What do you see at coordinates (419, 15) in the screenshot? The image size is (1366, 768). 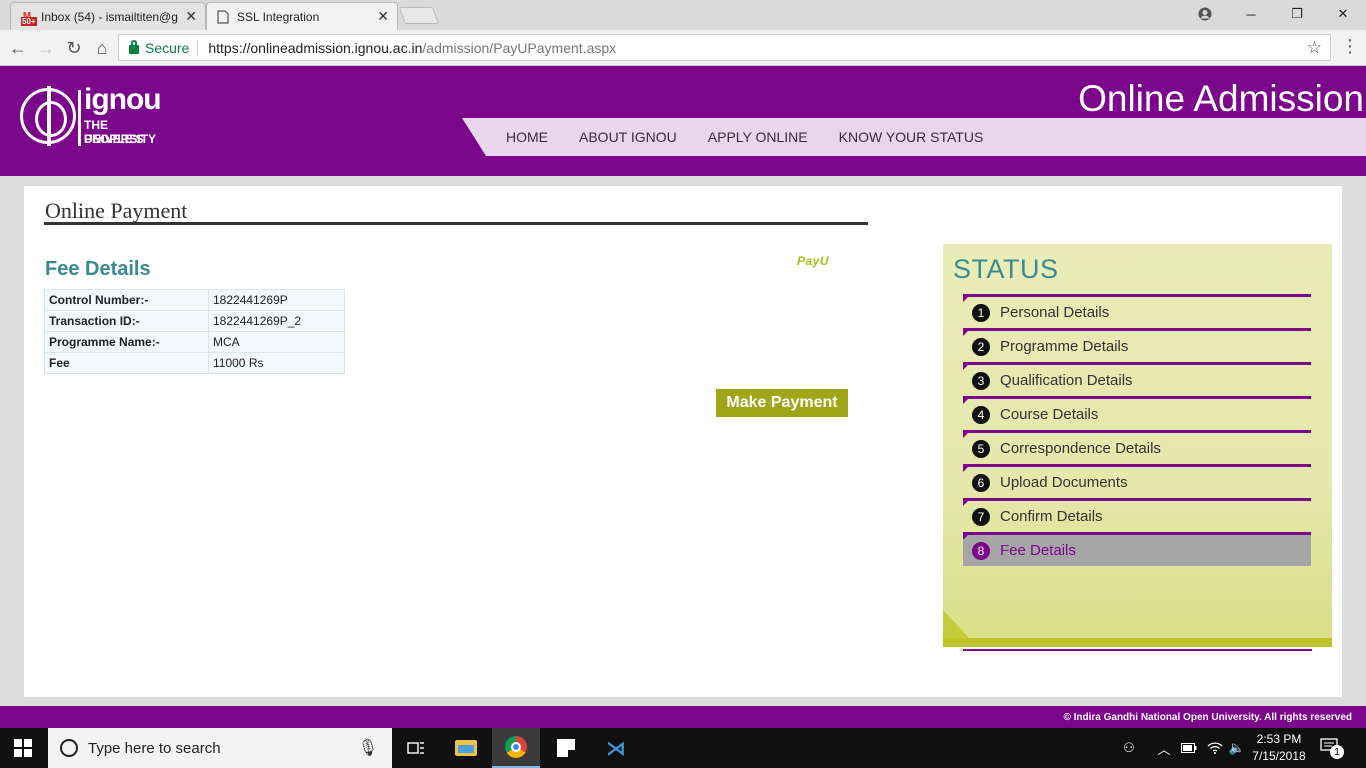 I see `new-tab-button` at bounding box center [419, 15].